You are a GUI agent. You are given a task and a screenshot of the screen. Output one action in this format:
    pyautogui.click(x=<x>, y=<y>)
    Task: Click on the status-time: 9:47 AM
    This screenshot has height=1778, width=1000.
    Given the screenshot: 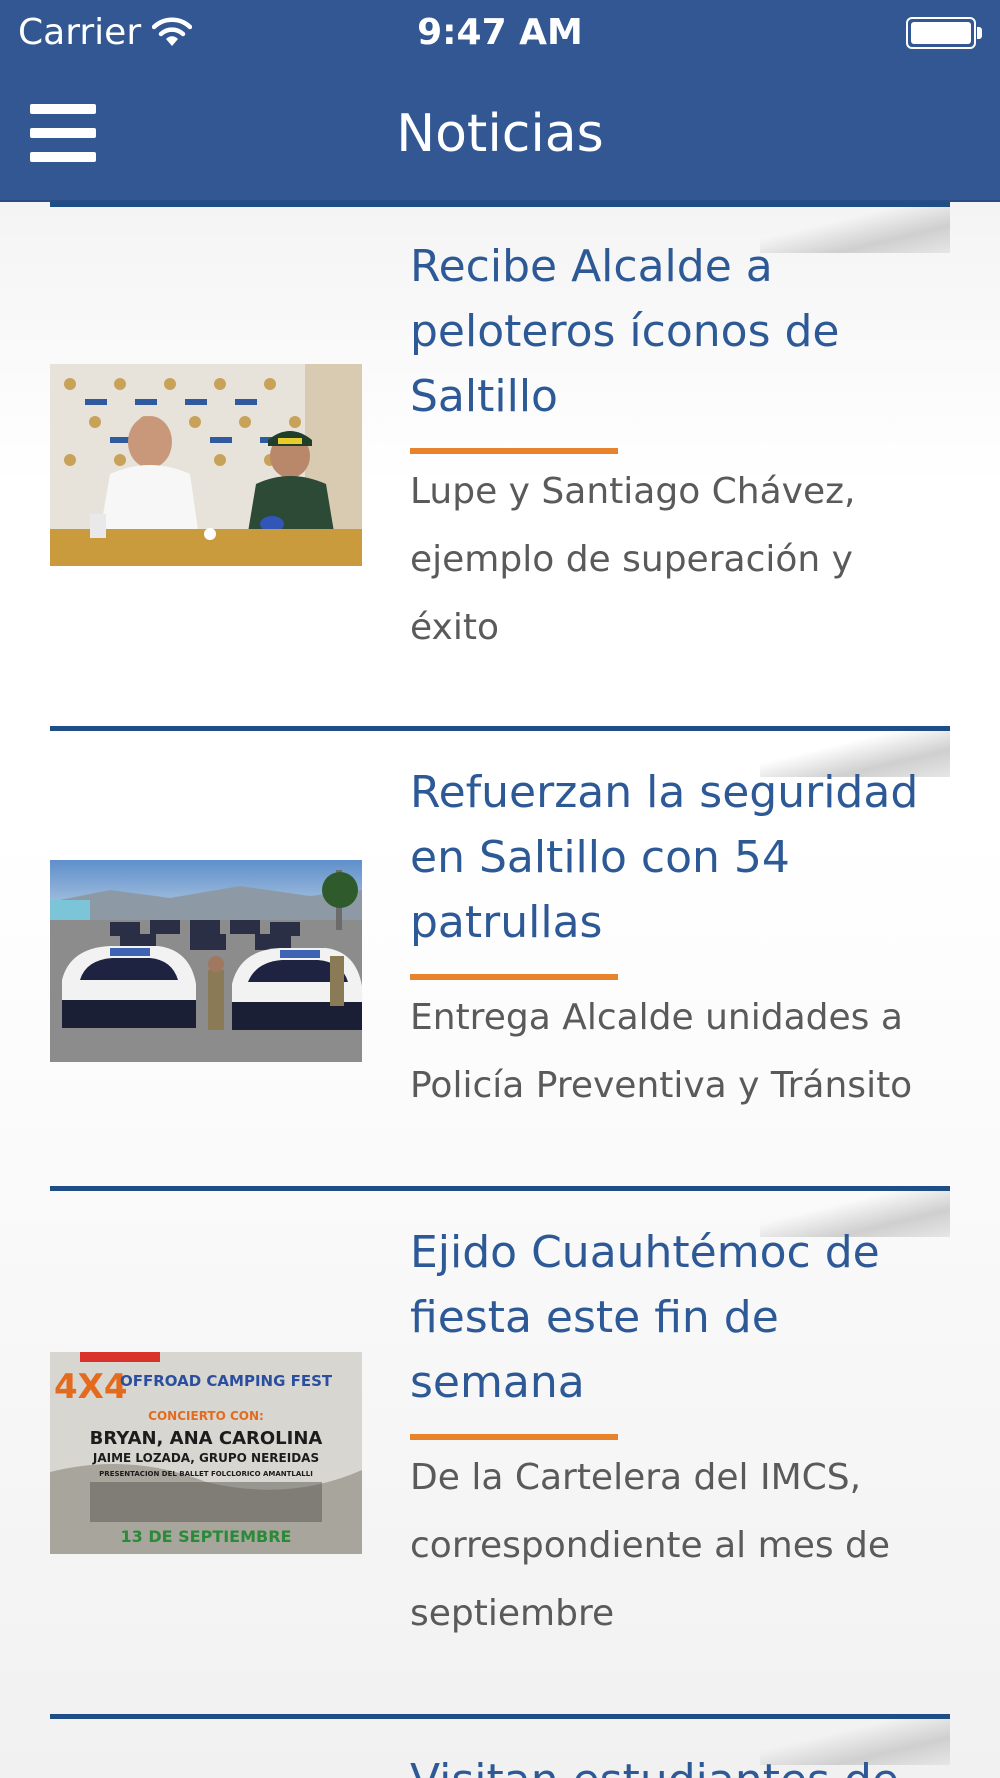 What is the action you would take?
    pyautogui.click(x=500, y=32)
    